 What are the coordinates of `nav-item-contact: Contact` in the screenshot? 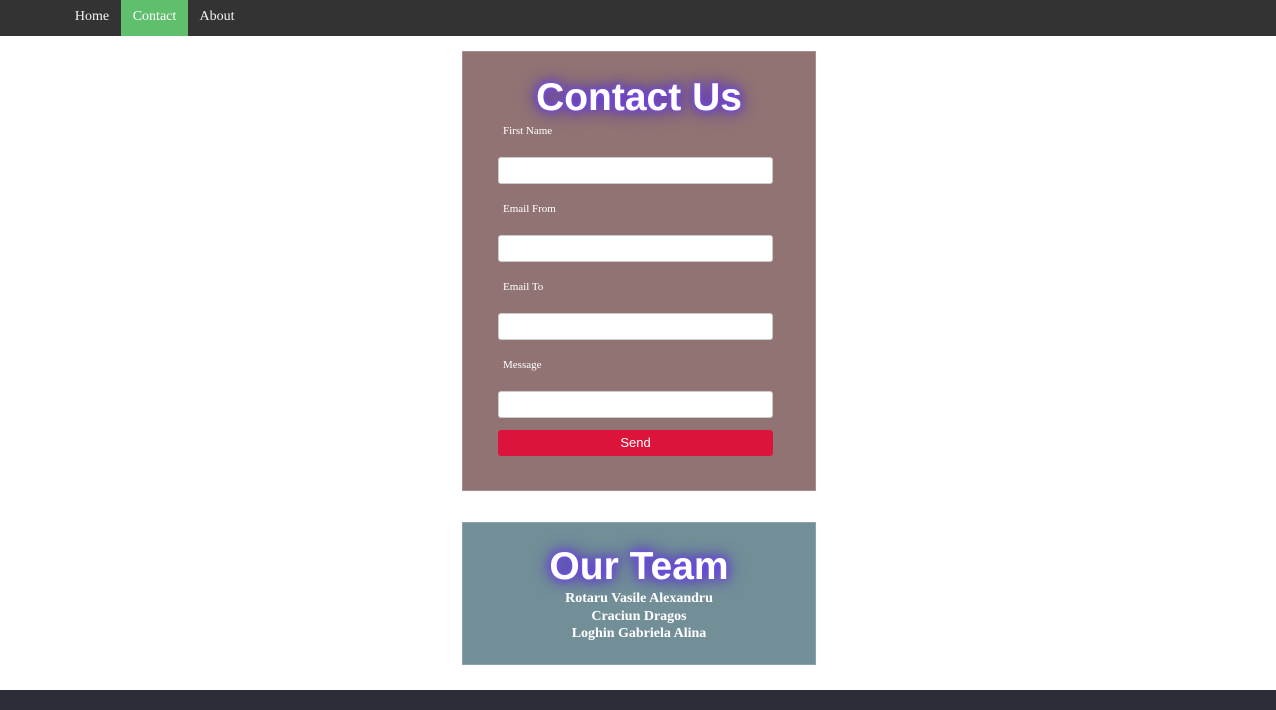 It's located at (154, 18).